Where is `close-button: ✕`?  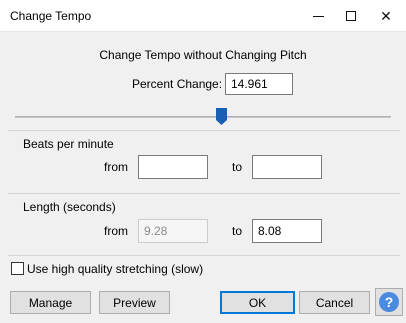
close-button: ✕ is located at coordinates (385, 16).